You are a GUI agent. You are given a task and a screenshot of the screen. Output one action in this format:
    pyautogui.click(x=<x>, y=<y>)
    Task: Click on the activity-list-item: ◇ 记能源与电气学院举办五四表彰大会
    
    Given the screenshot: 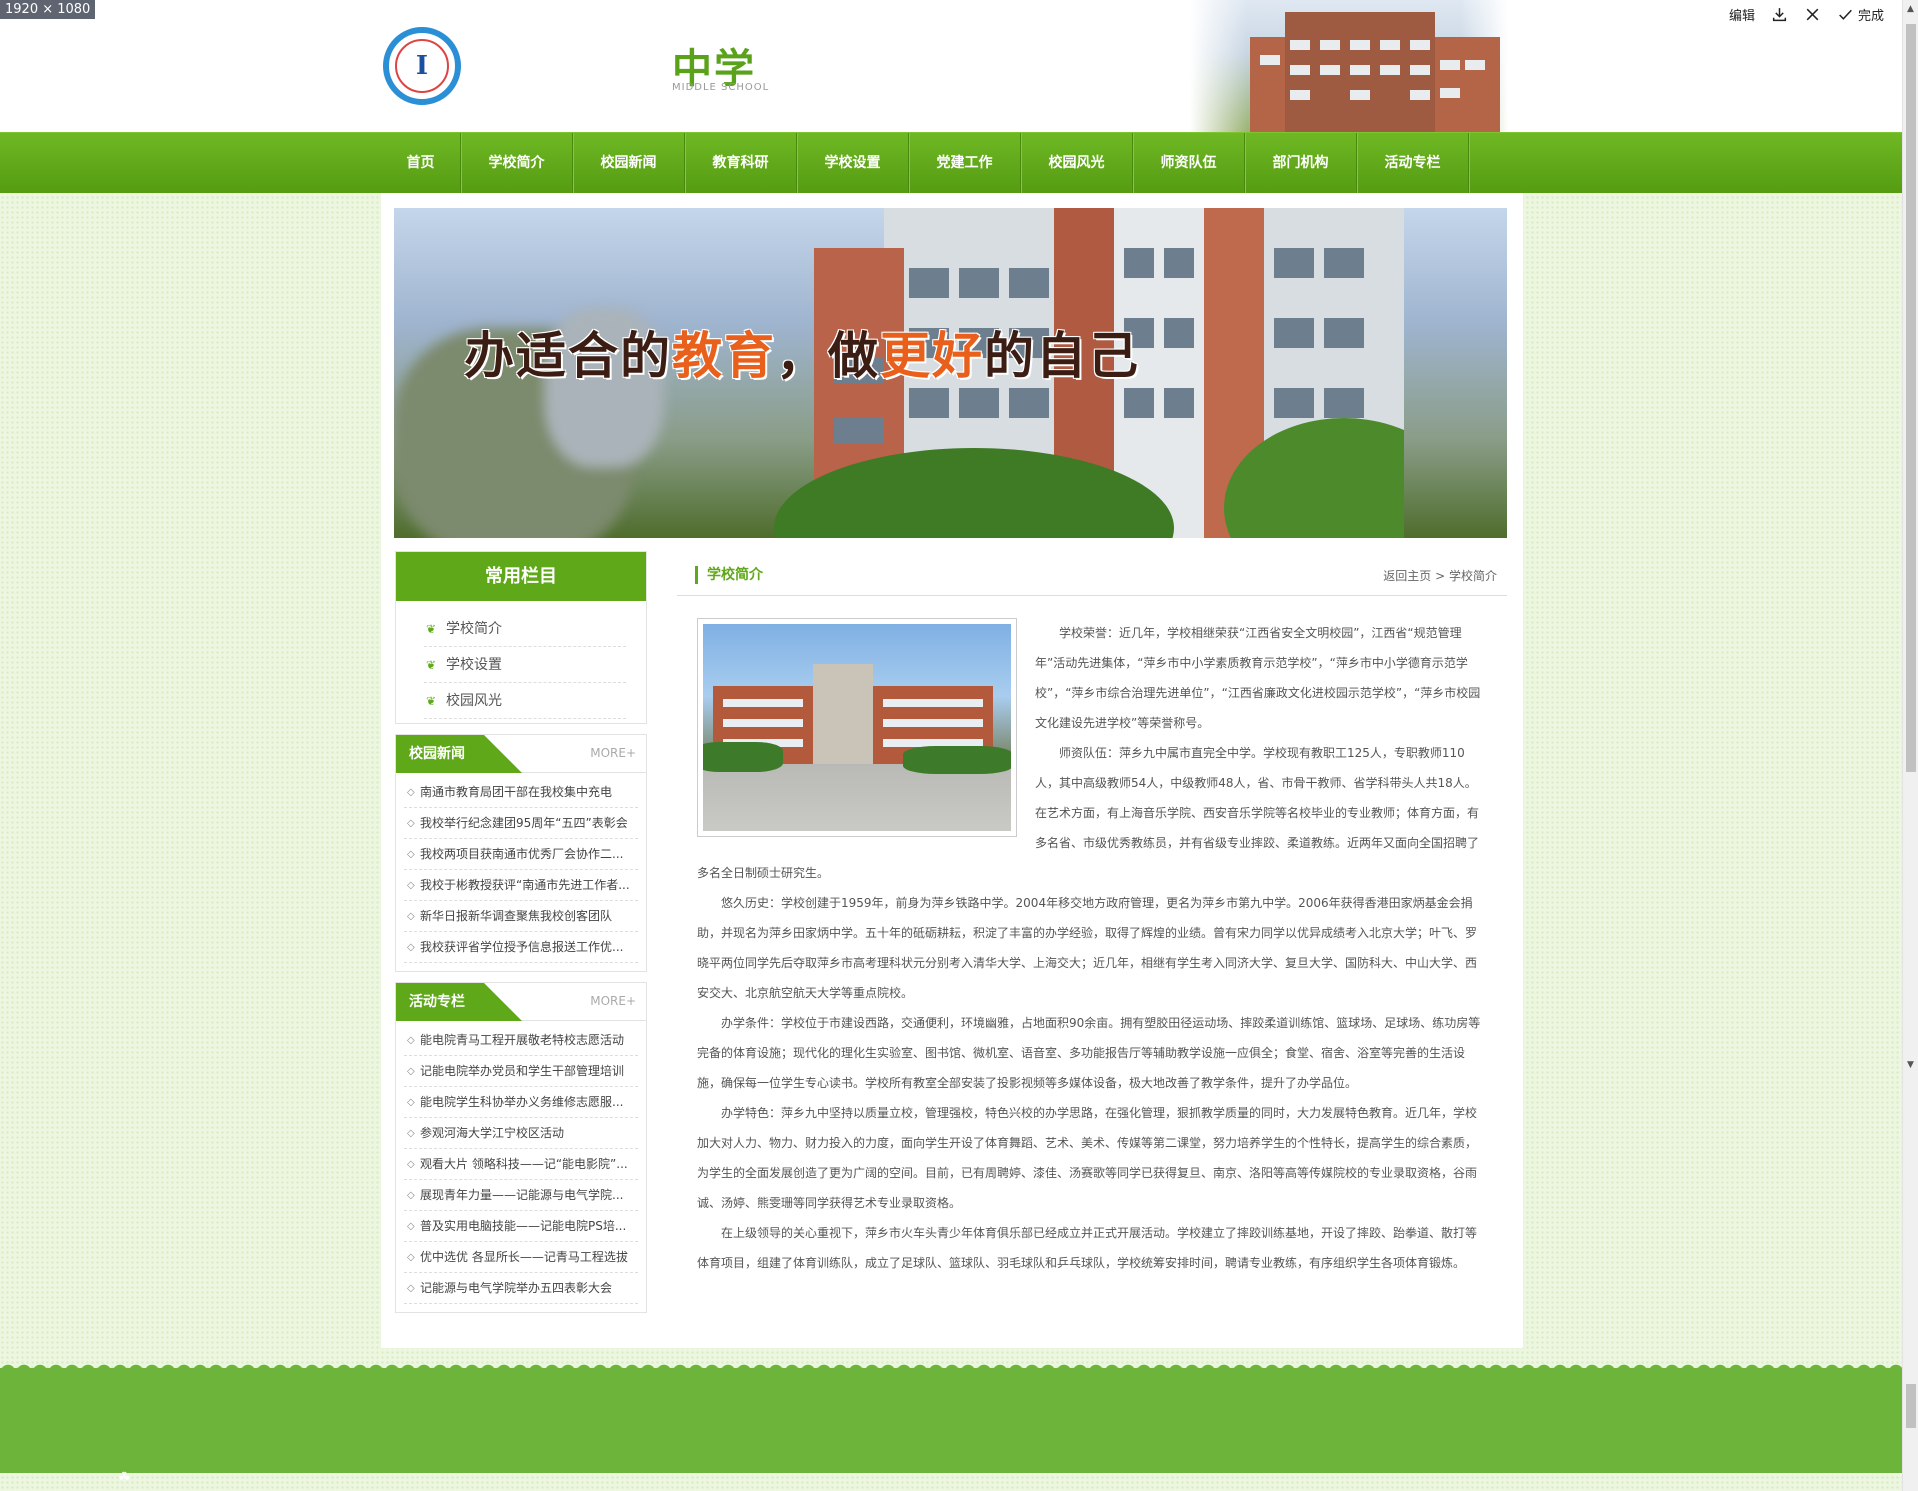 What is the action you would take?
    pyautogui.click(x=521, y=1288)
    